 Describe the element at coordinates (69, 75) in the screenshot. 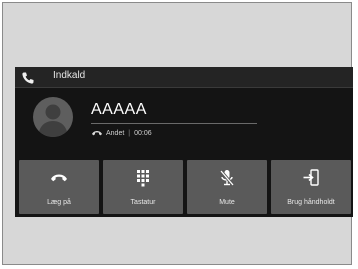

I see `header-title: Indkald` at that location.